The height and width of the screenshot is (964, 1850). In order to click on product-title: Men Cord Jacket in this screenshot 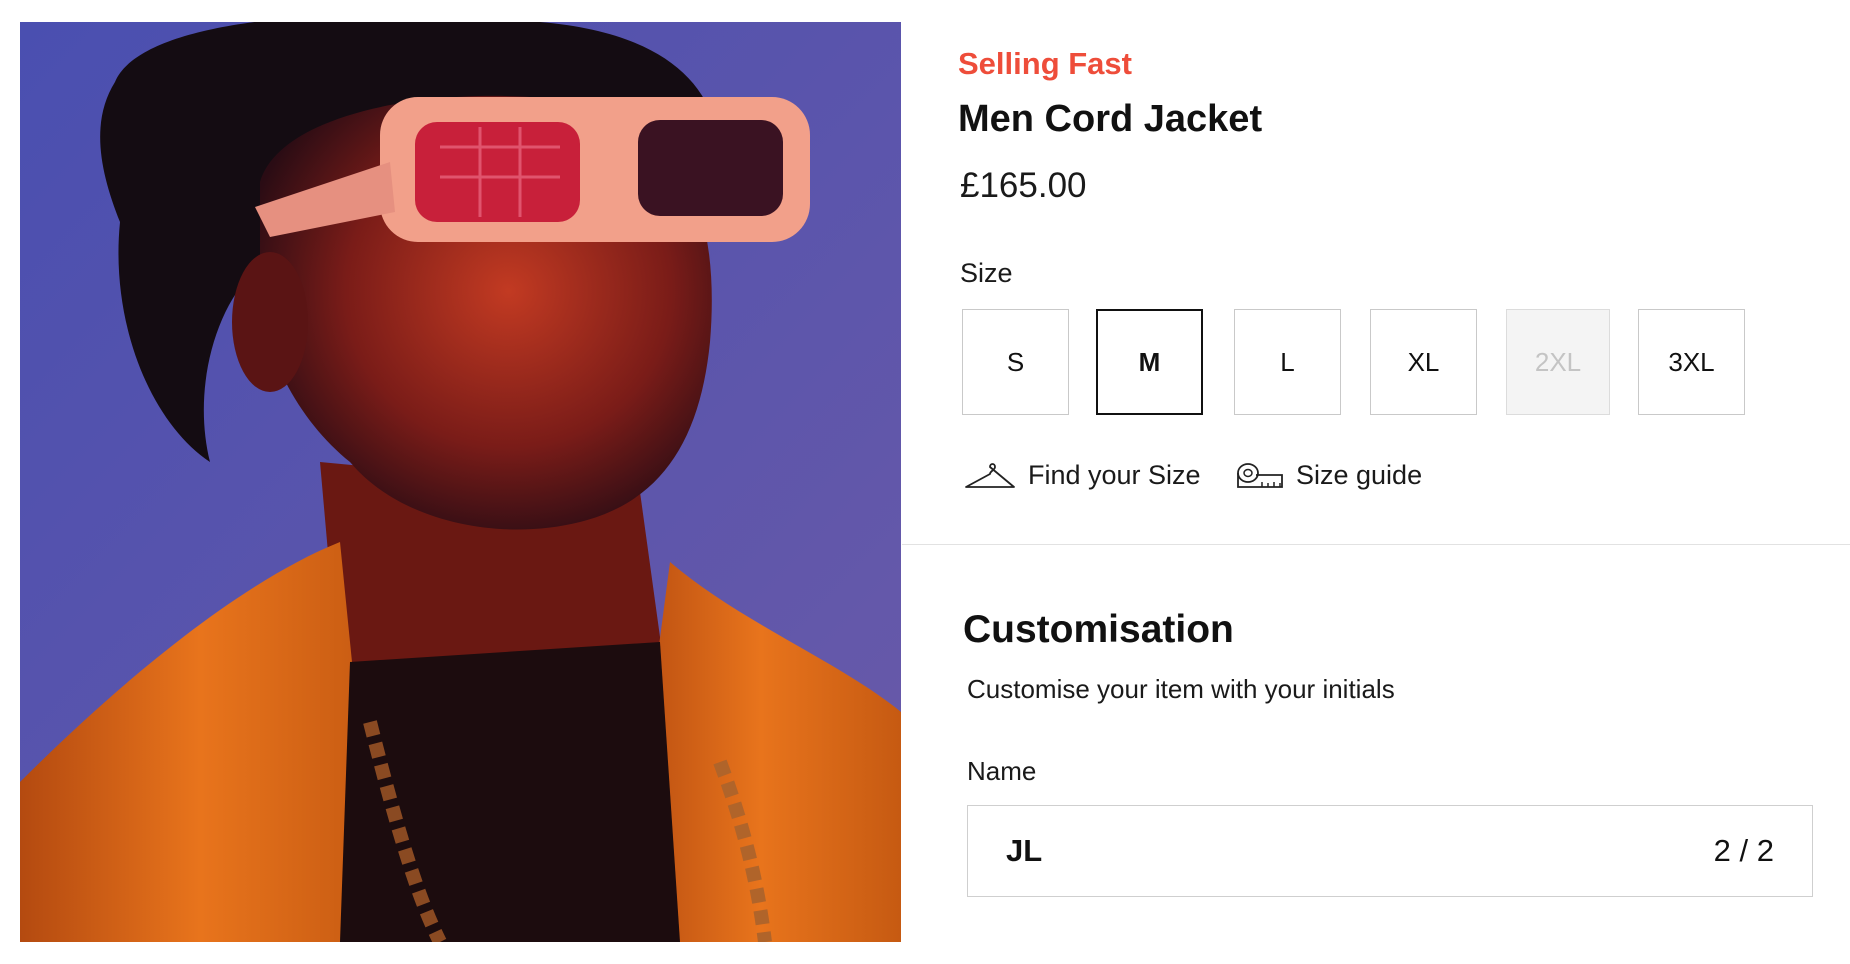, I will do `click(1110, 119)`.